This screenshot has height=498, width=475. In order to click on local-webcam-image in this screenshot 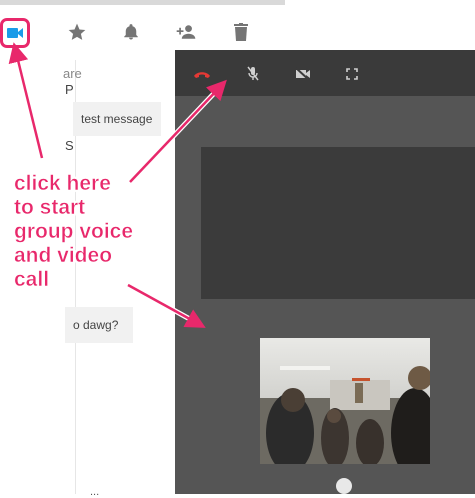, I will do `click(345, 401)`.